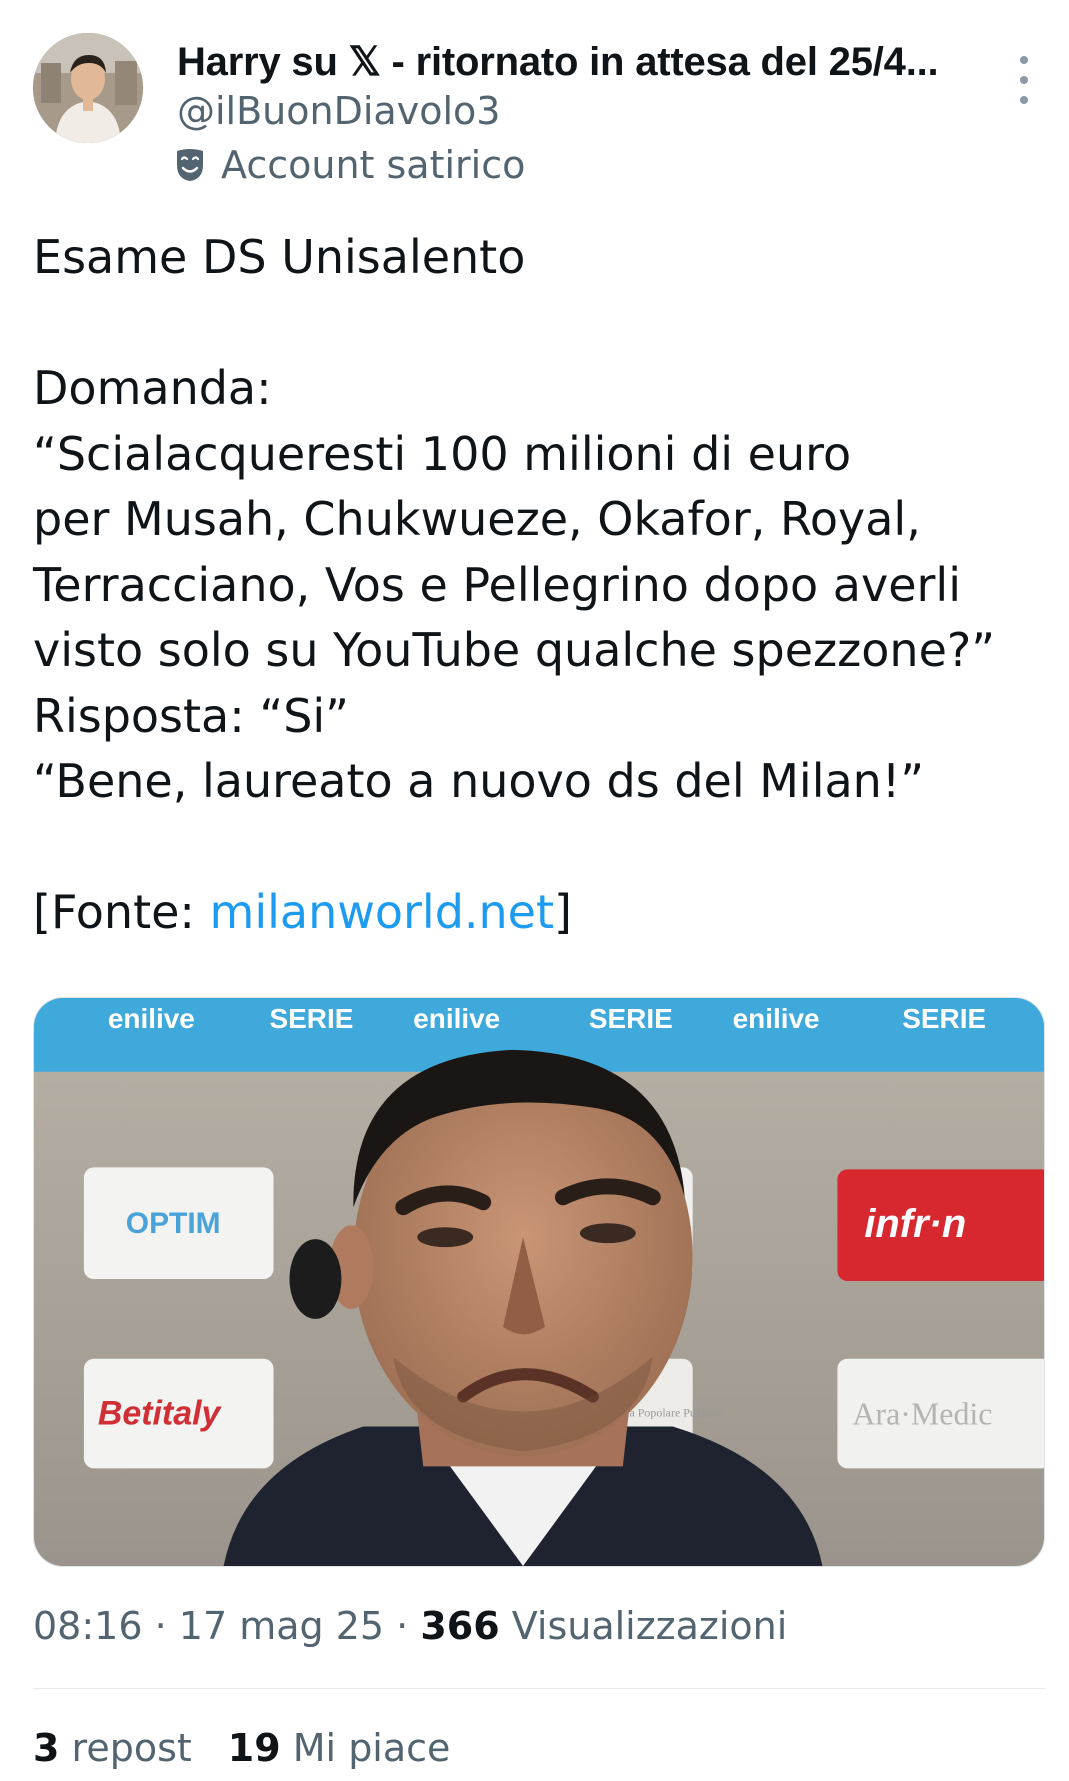 The width and height of the screenshot is (1069, 1781). What do you see at coordinates (371, 1748) in the screenshot?
I see `likes-label: Mi piace` at bounding box center [371, 1748].